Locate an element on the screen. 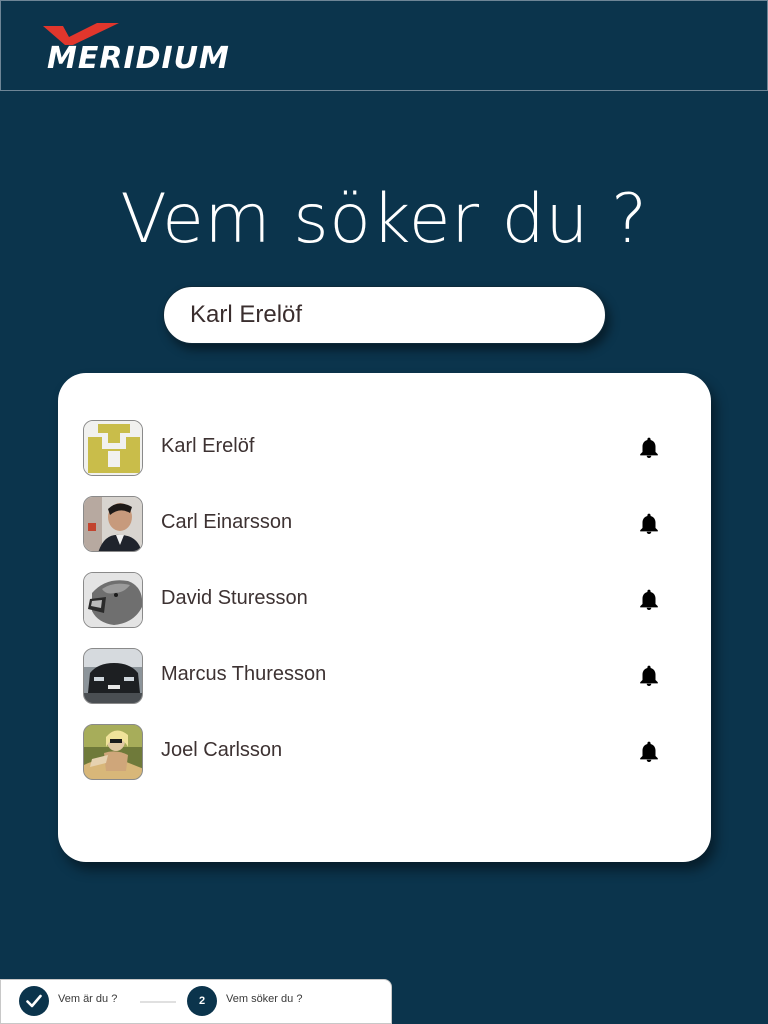 The height and width of the screenshot is (1024, 768). result-name: Joel Carlsson is located at coordinates (222, 750).